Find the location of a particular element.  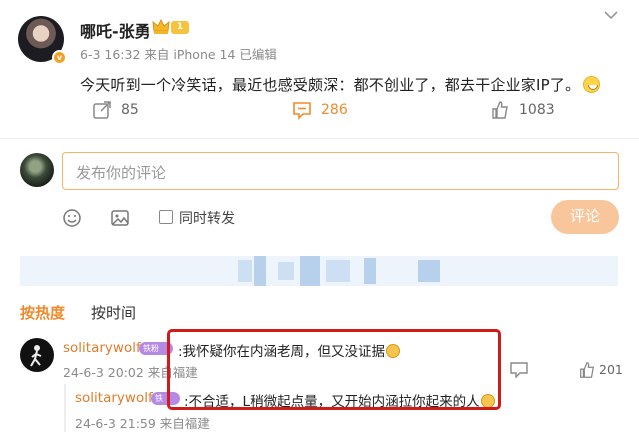

submit-comment-button: 评论 is located at coordinates (585, 217).